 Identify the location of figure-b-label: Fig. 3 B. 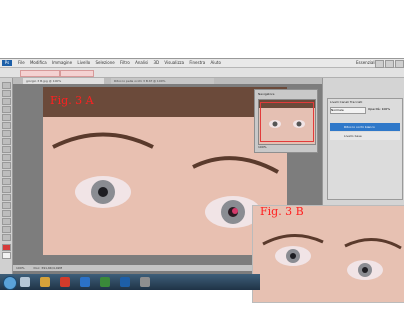
(282, 211).